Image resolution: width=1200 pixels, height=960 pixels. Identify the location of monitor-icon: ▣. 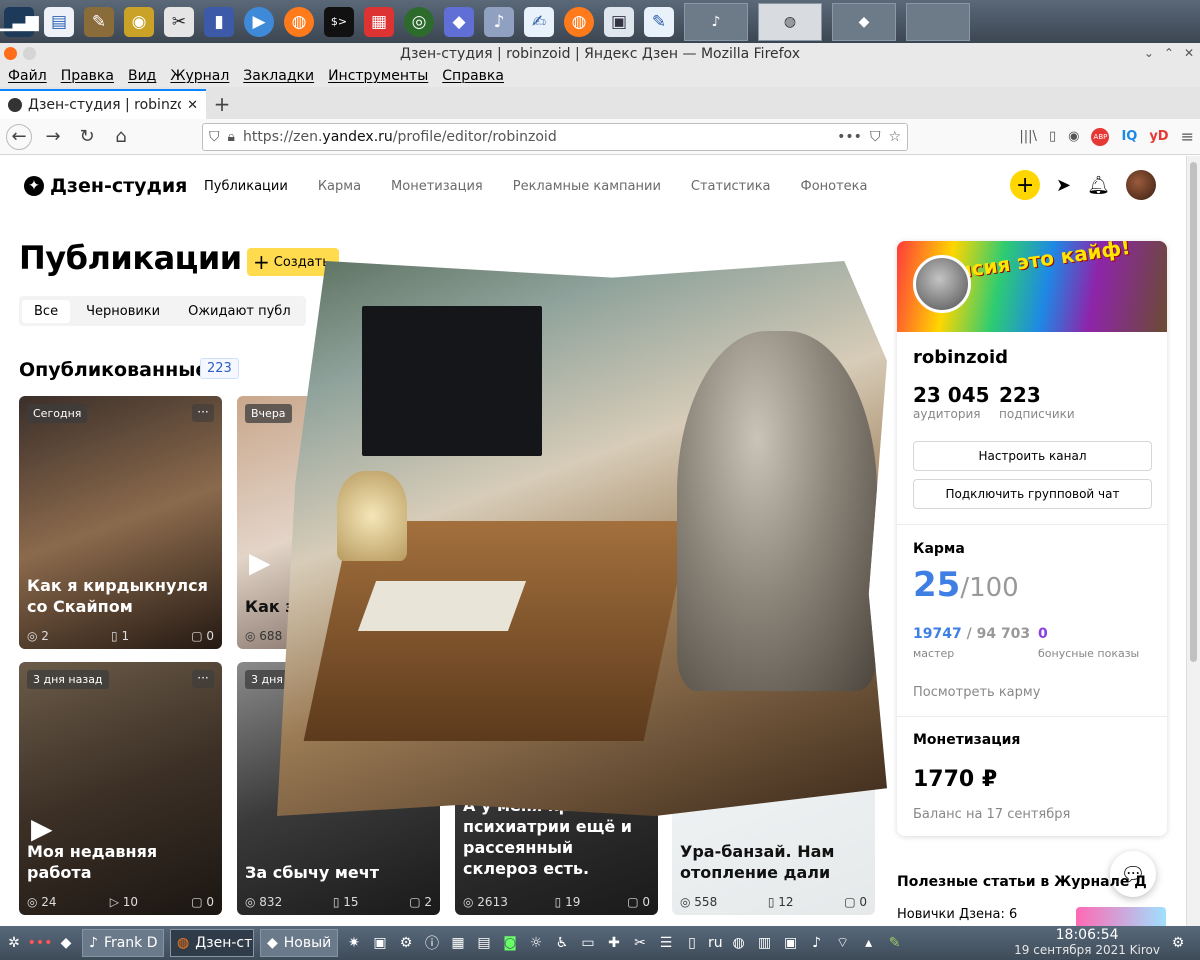
(791, 943).